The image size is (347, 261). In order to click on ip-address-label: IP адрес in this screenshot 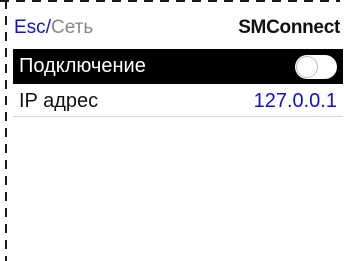, I will do `click(59, 100)`.